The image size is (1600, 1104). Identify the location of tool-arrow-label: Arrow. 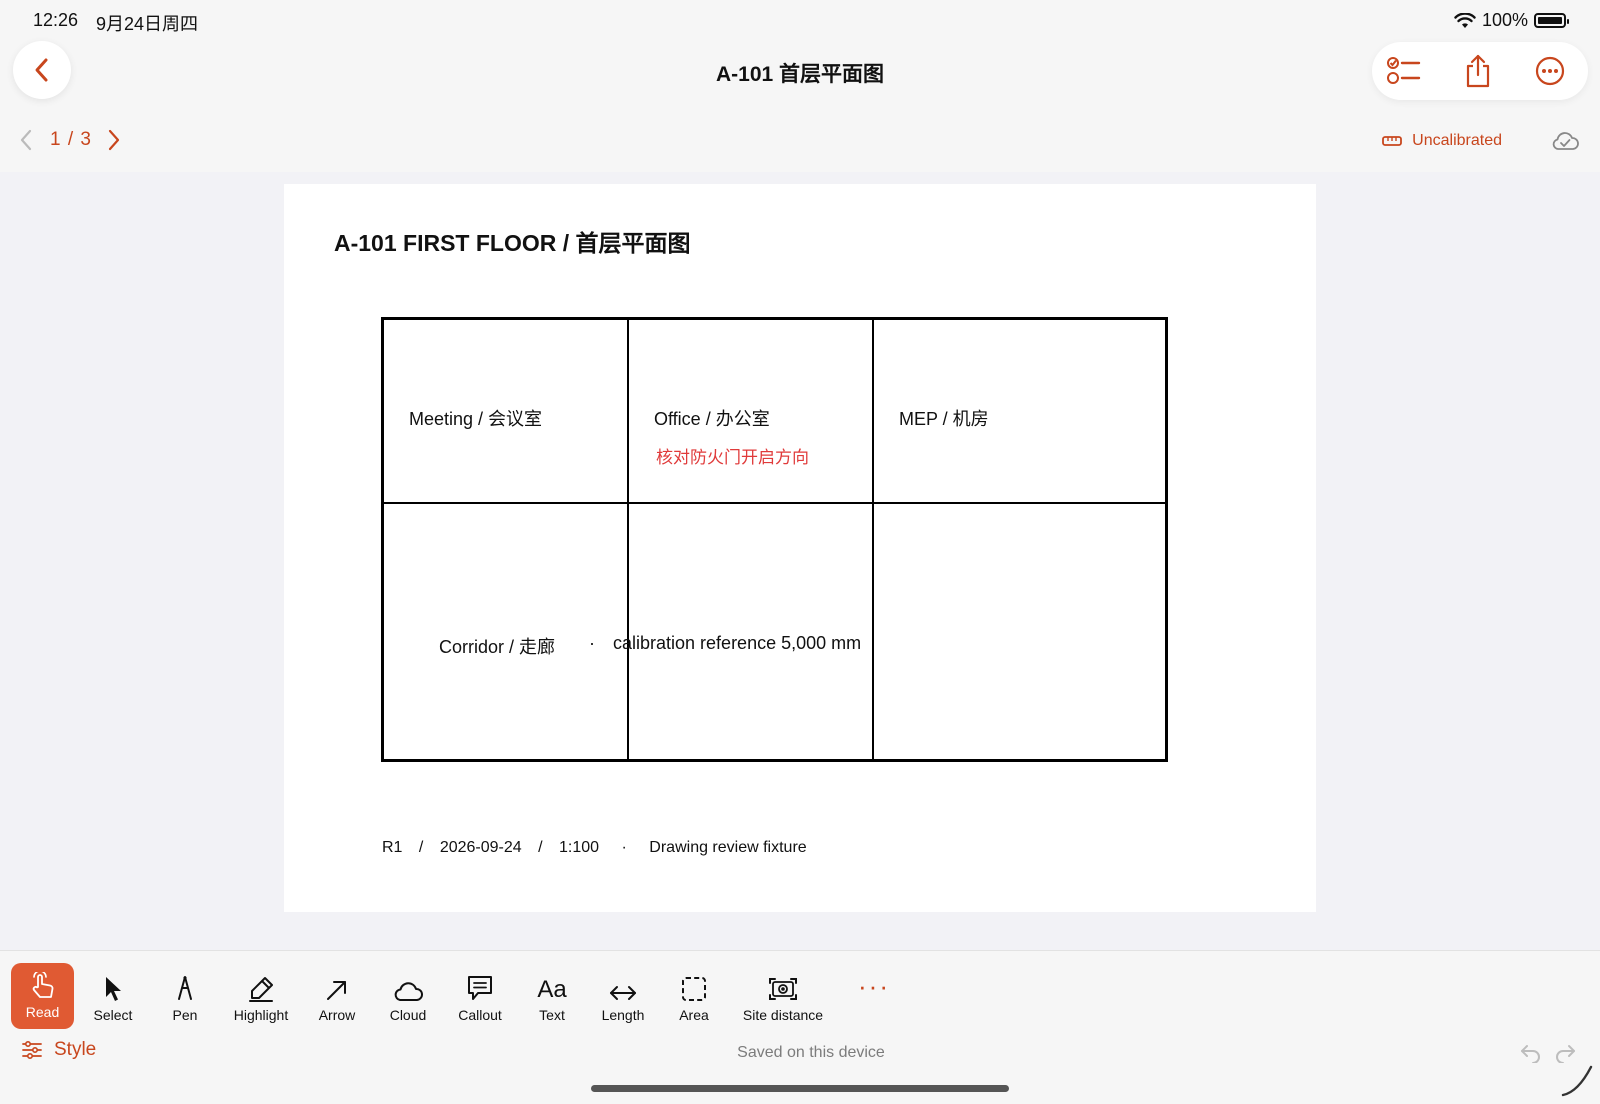
(337, 1015).